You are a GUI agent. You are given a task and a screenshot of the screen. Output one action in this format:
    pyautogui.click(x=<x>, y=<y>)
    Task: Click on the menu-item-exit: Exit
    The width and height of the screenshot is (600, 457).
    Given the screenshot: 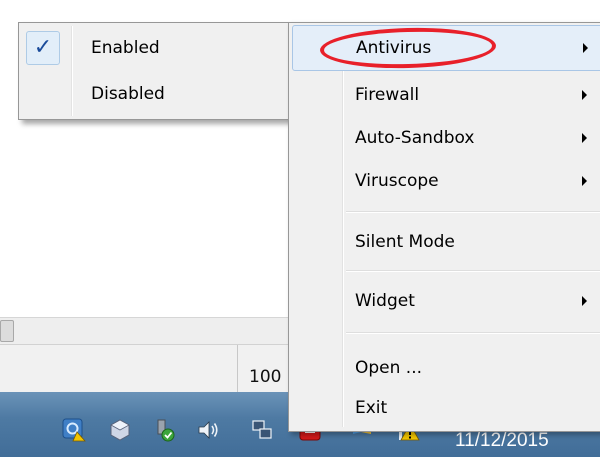 What is the action you would take?
    pyautogui.click(x=446, y=408)
    